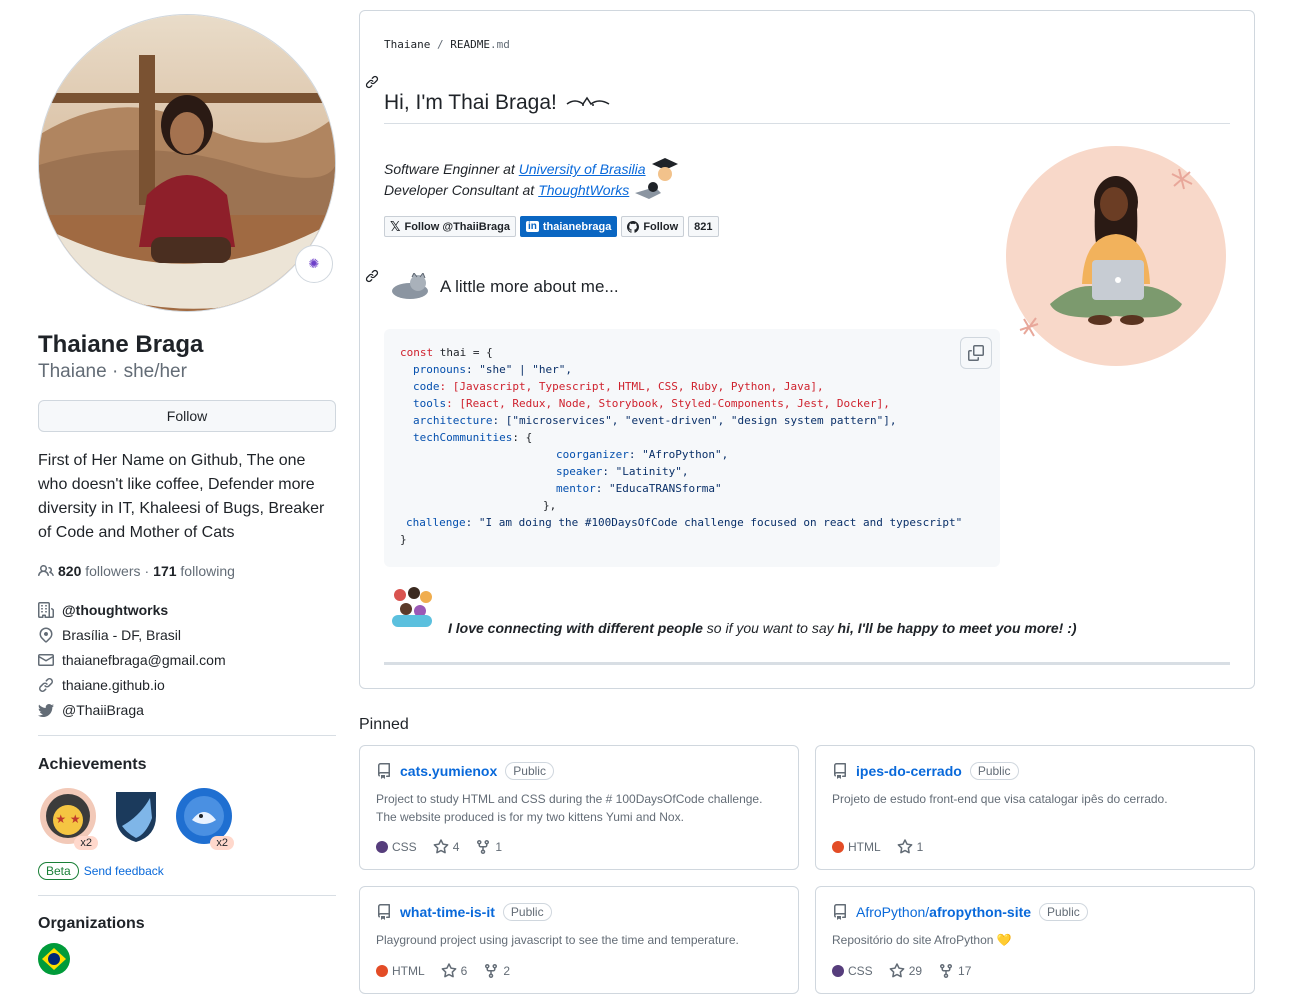 The width and height of the screenshot is (1293, 999). Describe the element at coordinates (943, 912) in the screenshot. I see `repo-link: AfroPython/afropython-site` at that location.